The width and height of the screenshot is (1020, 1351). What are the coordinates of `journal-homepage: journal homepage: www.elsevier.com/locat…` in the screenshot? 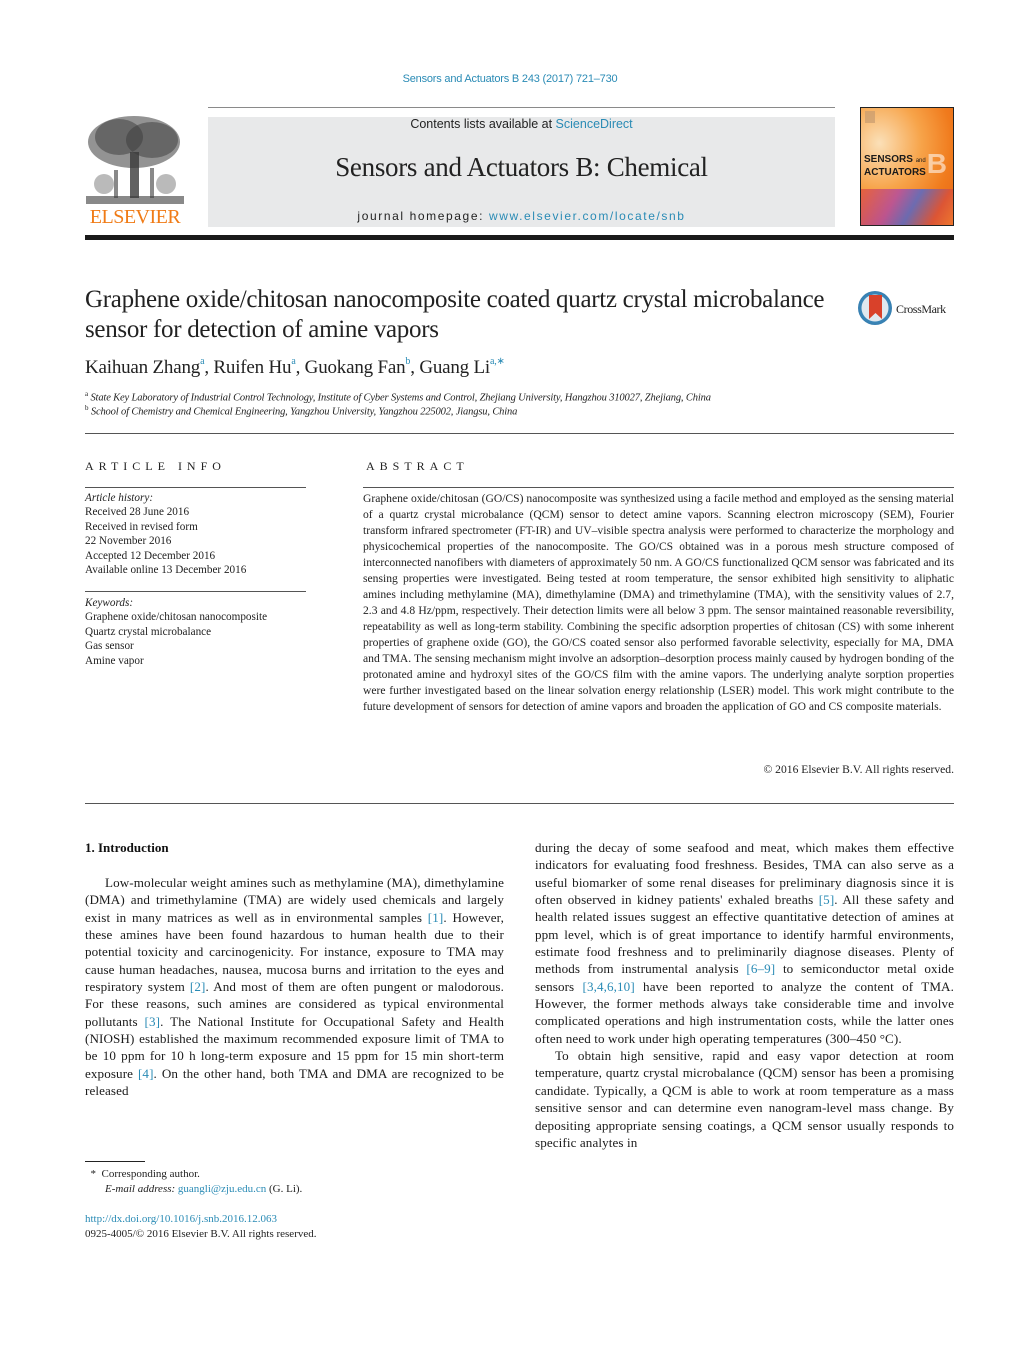 It's located at (521, 216).